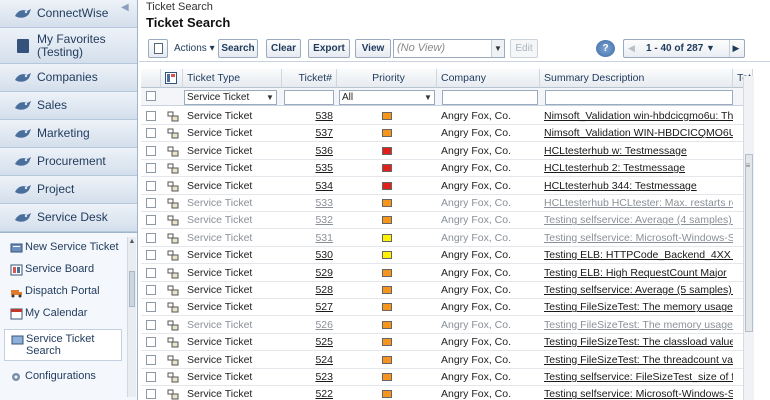 The image size is (770, 400). What do you see at coordinates (309, 238) in the screenshot?
I see `ticket-number-link: 531` at bounding box center [309, 238].